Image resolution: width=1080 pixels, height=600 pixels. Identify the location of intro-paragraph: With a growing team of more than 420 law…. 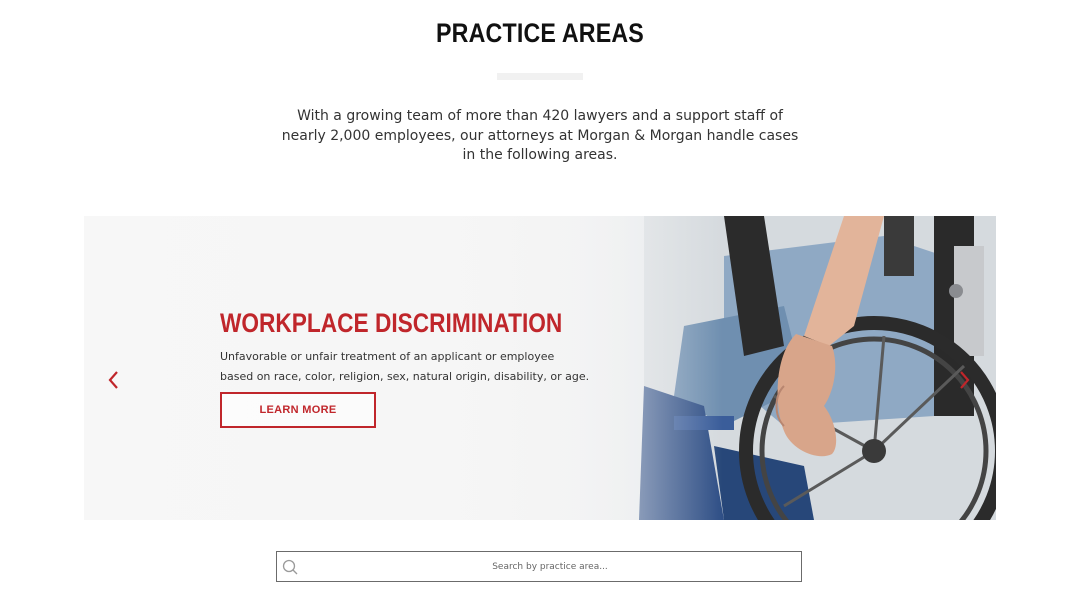
(540, 135).